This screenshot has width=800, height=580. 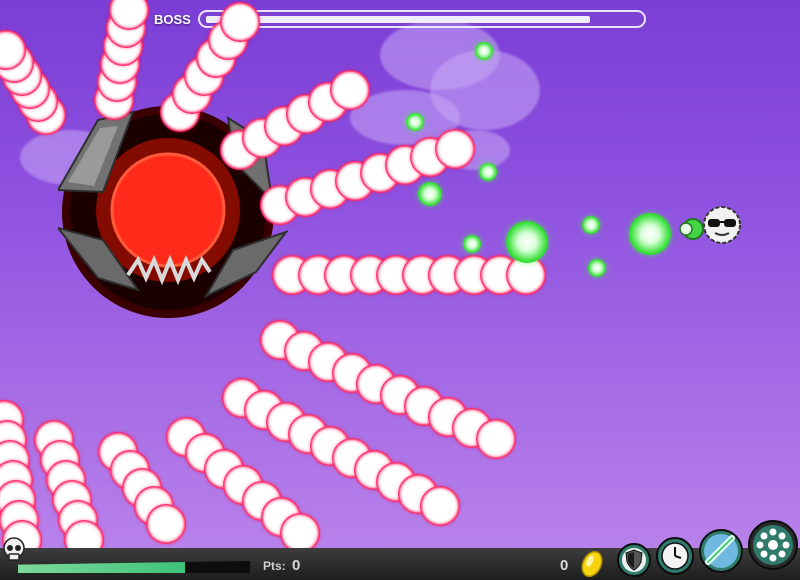 I want to click on boss-label: BOSS, so click(x=172, y=19).